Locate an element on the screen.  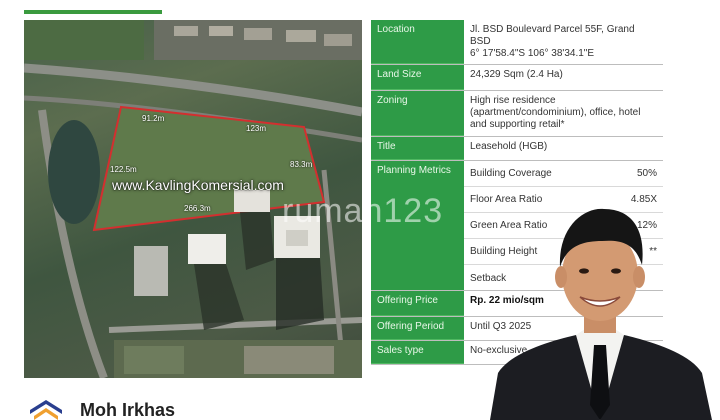
metric-building-coverage: Building Coverage 50% is located at coordinates (563, 174).